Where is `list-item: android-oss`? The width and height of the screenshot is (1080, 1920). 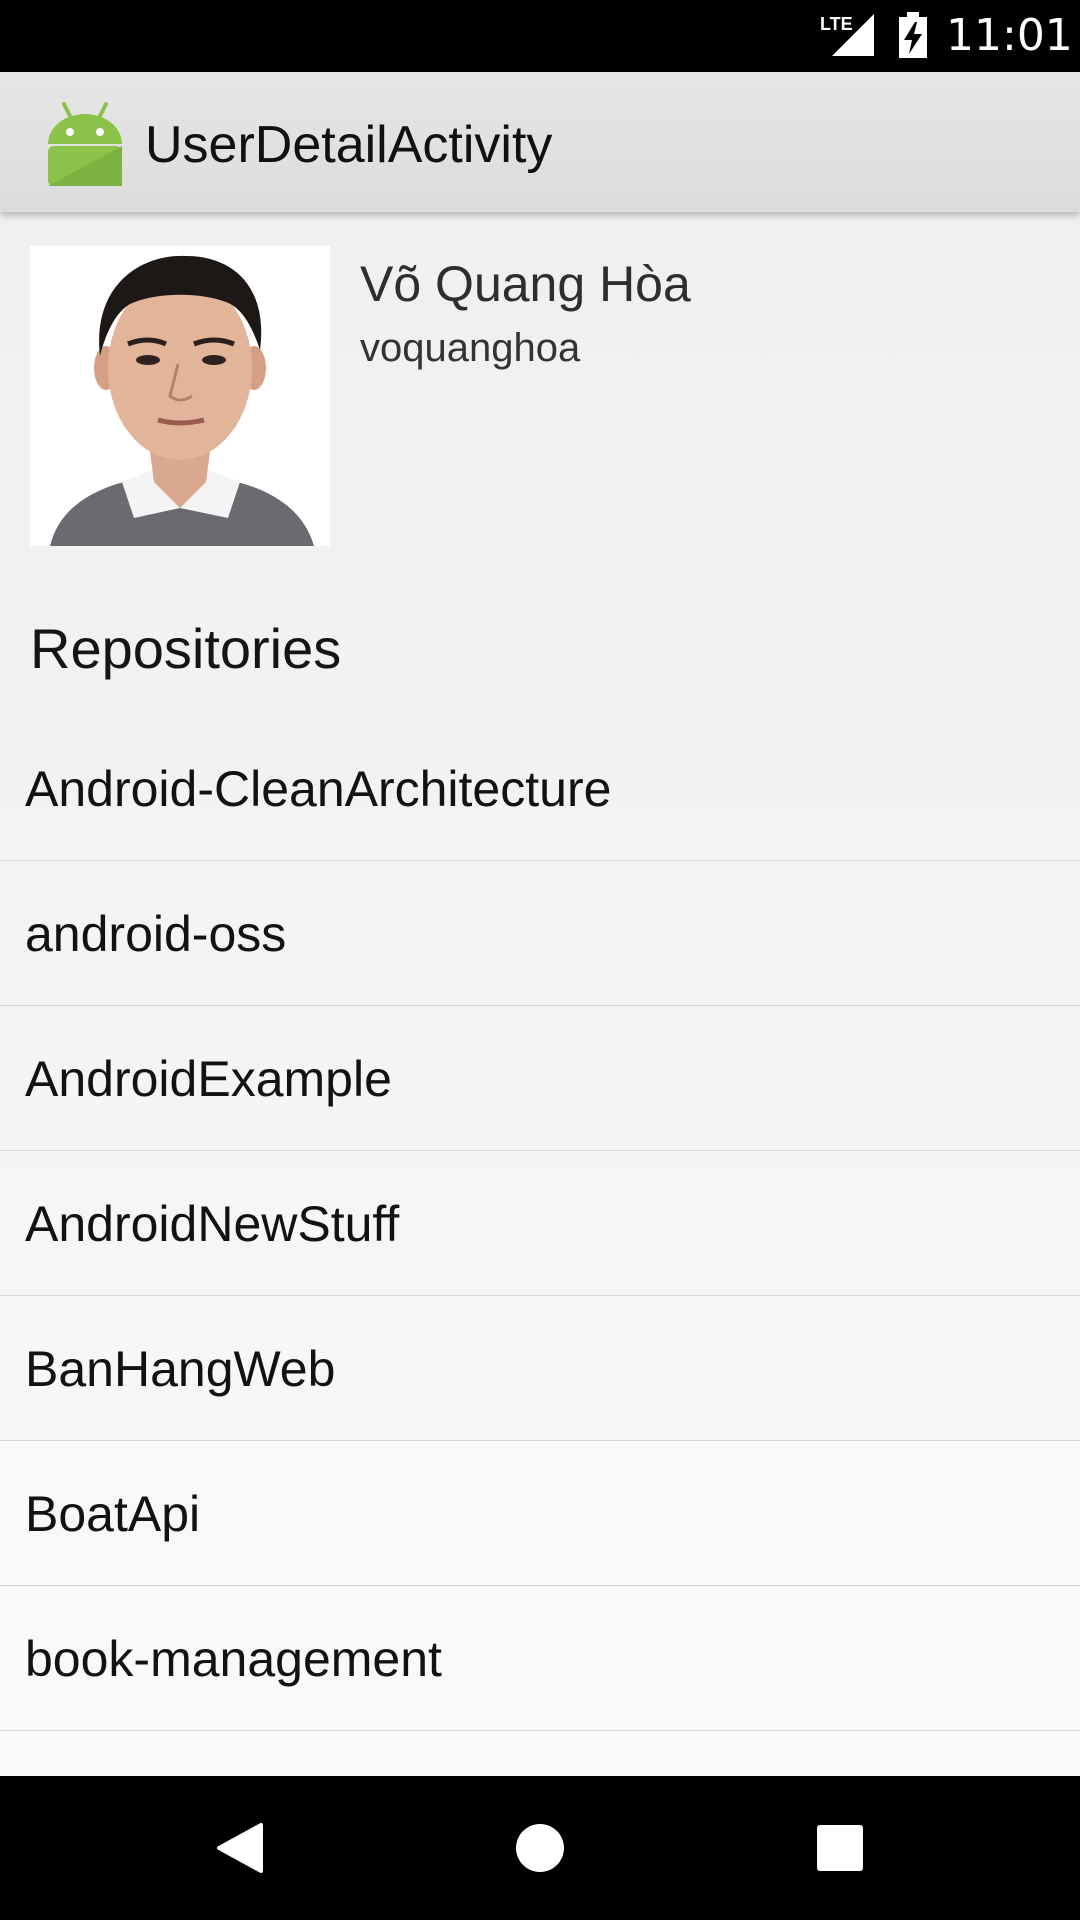
list-item: android-oss is located at coordinates (540, 933).